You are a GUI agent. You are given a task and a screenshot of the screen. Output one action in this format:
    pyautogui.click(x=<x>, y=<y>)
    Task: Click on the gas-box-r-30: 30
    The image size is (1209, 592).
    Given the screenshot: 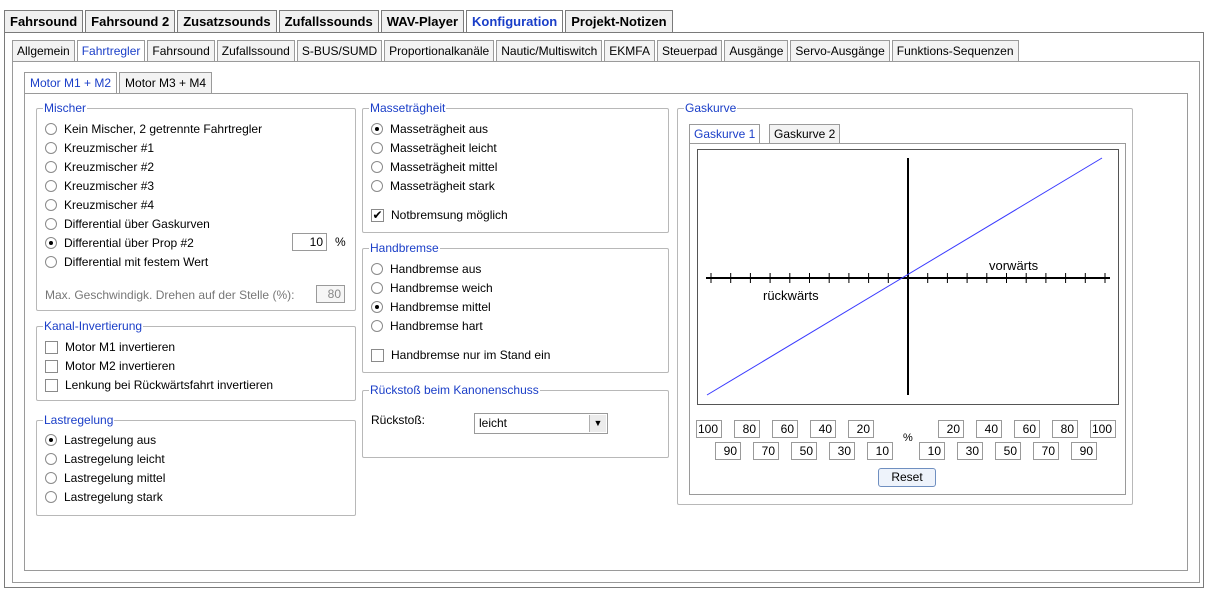 What is the action you would take?
    pyautogui.click(x=970, y=451)
    